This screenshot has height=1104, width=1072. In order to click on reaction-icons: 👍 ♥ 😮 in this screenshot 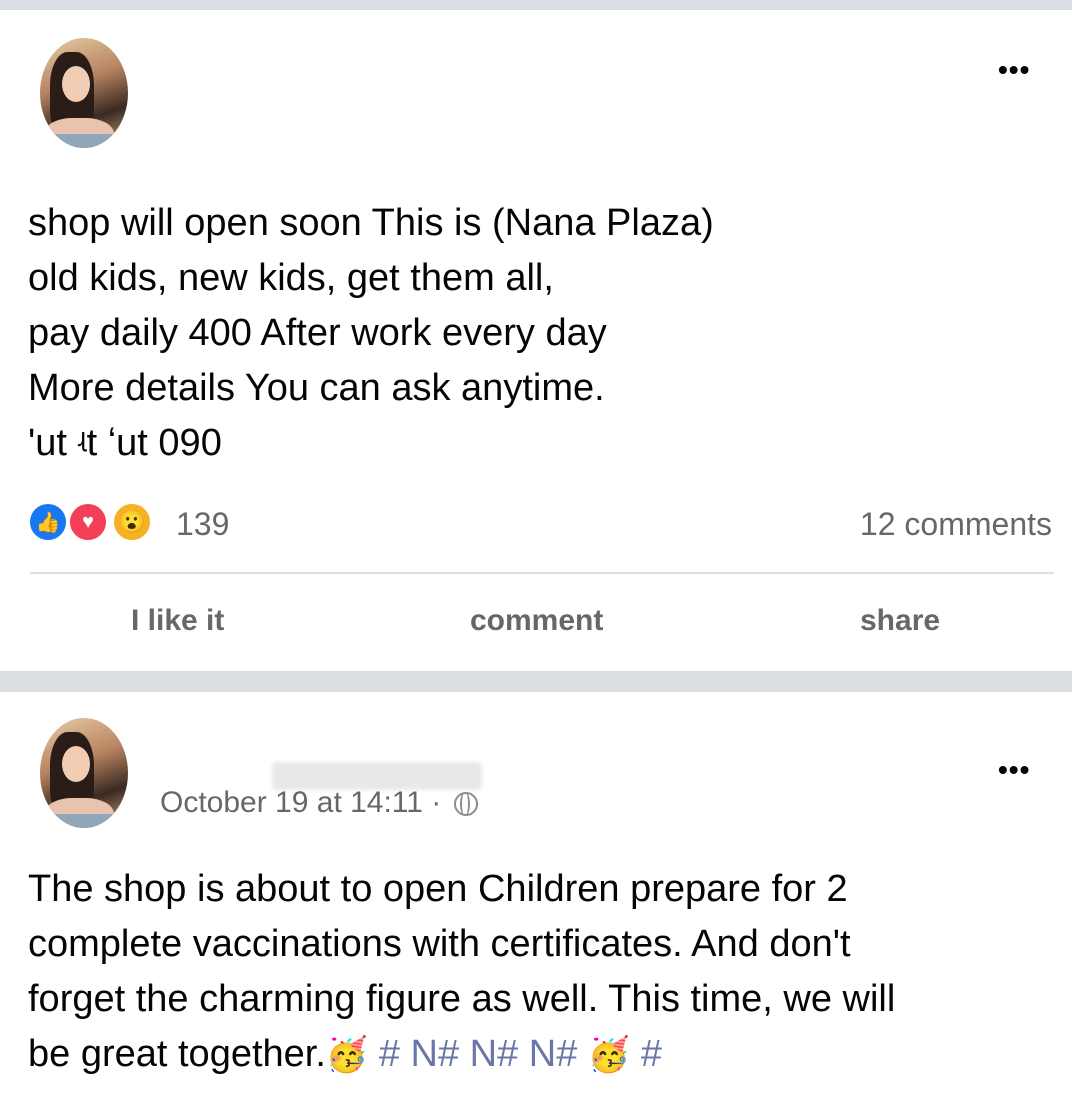, I will do `click(93, 523)`.